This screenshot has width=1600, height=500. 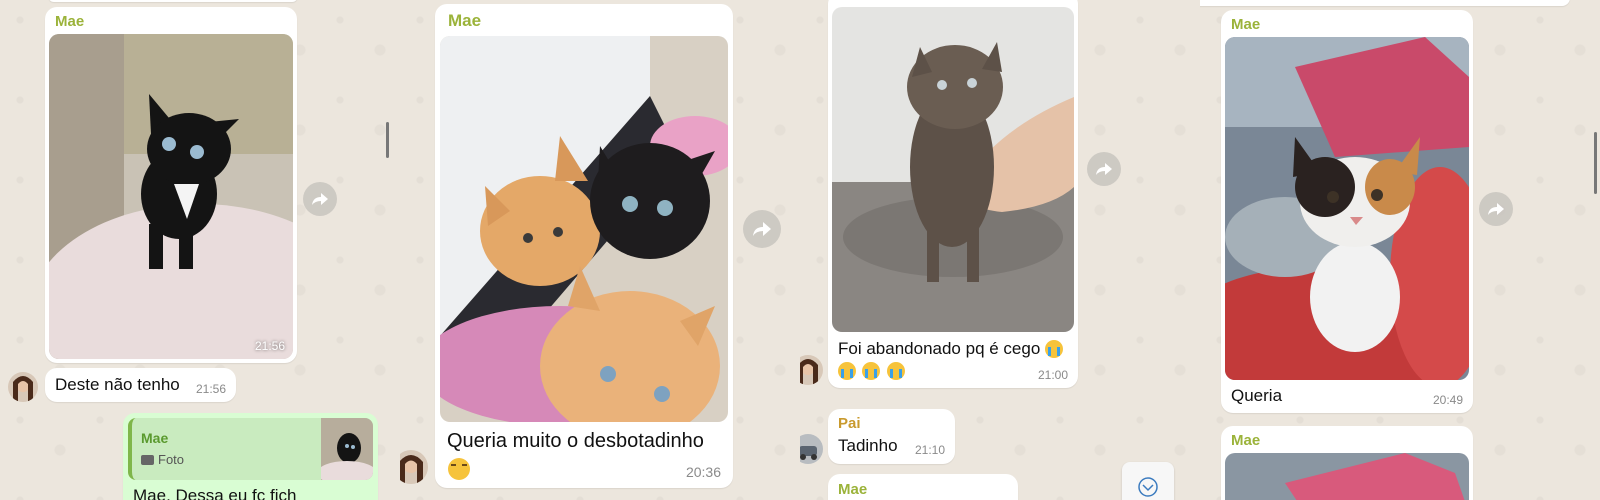 What do you see at coordinates (703, 472) in the screenshot?
I see `message-time: 20:36` at bounding box center [703, 472].